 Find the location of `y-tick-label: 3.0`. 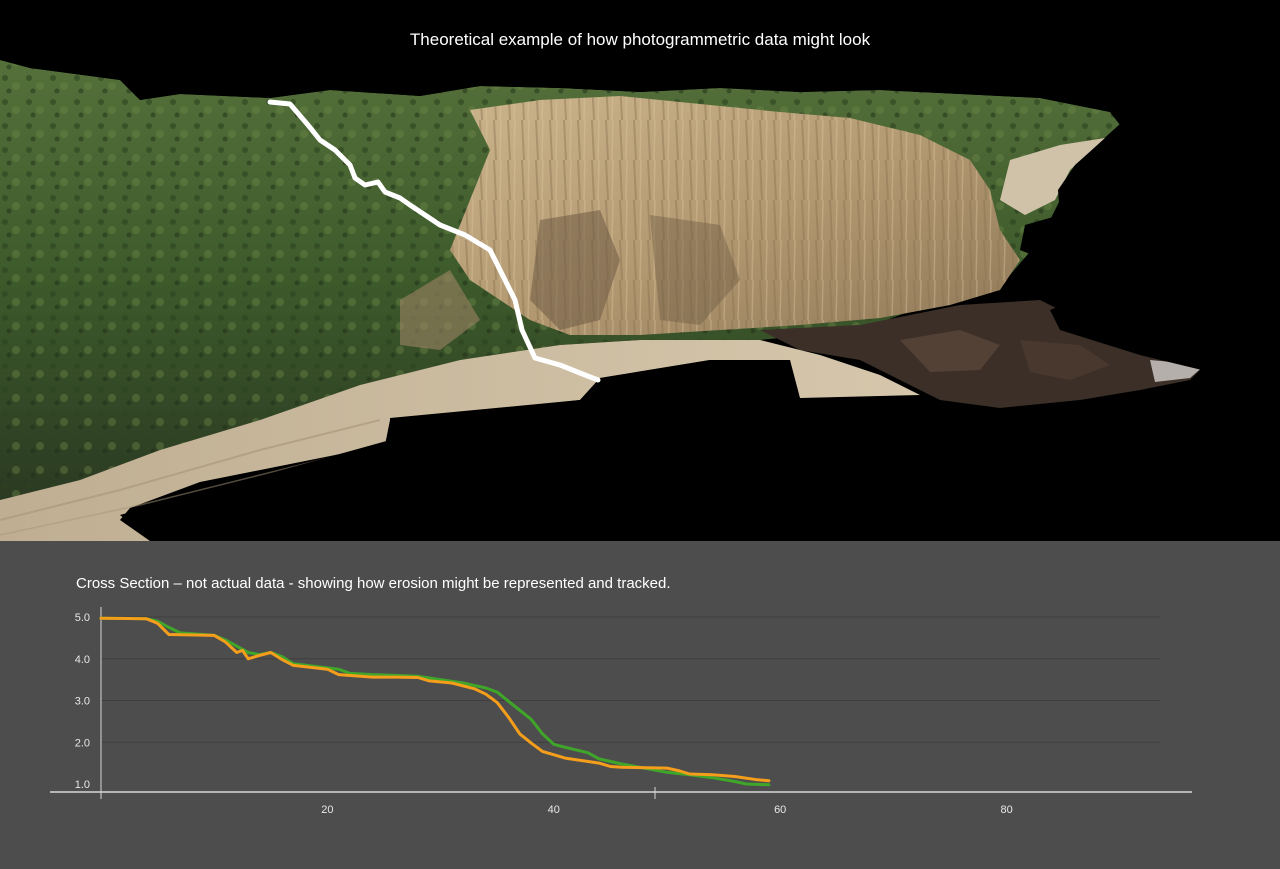

y-tick-label: 3.0 is located at coordinates (82, 702).